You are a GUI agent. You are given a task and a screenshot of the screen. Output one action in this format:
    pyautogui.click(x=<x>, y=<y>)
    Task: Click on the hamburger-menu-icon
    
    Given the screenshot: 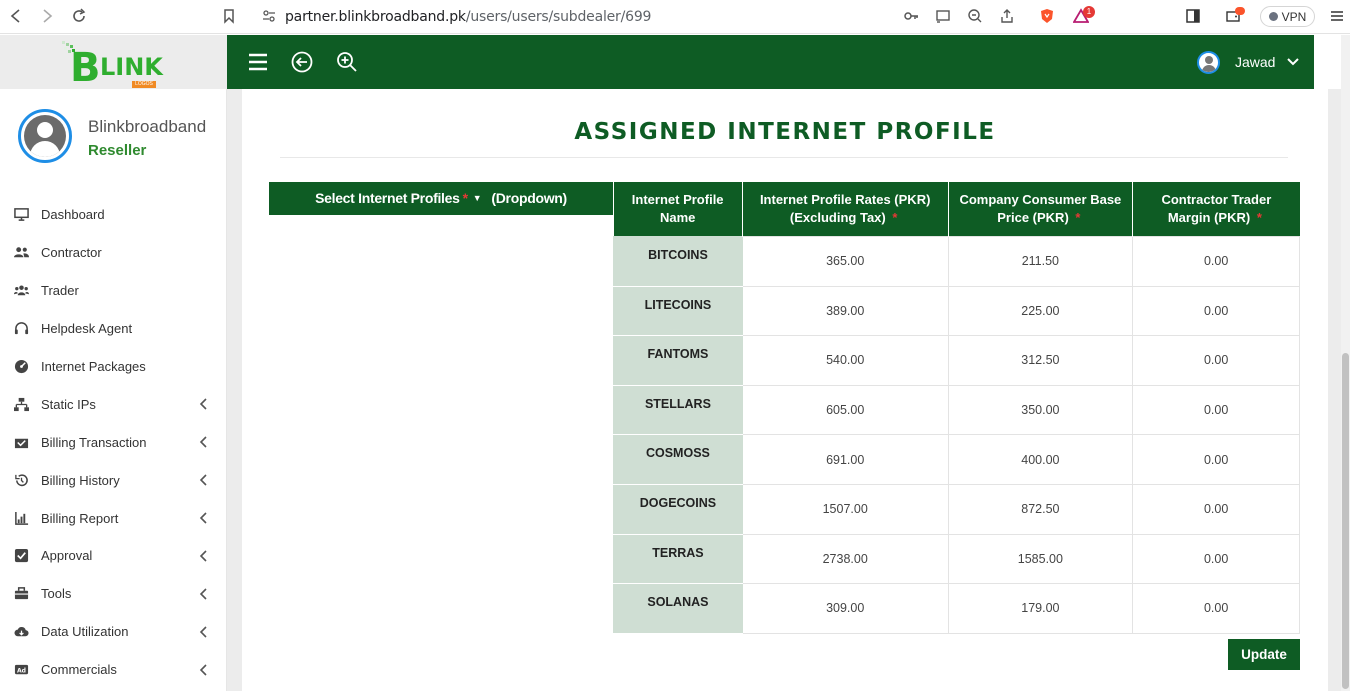 What is the action you would take?
    pyautogui.click(x=258, y=62)
    